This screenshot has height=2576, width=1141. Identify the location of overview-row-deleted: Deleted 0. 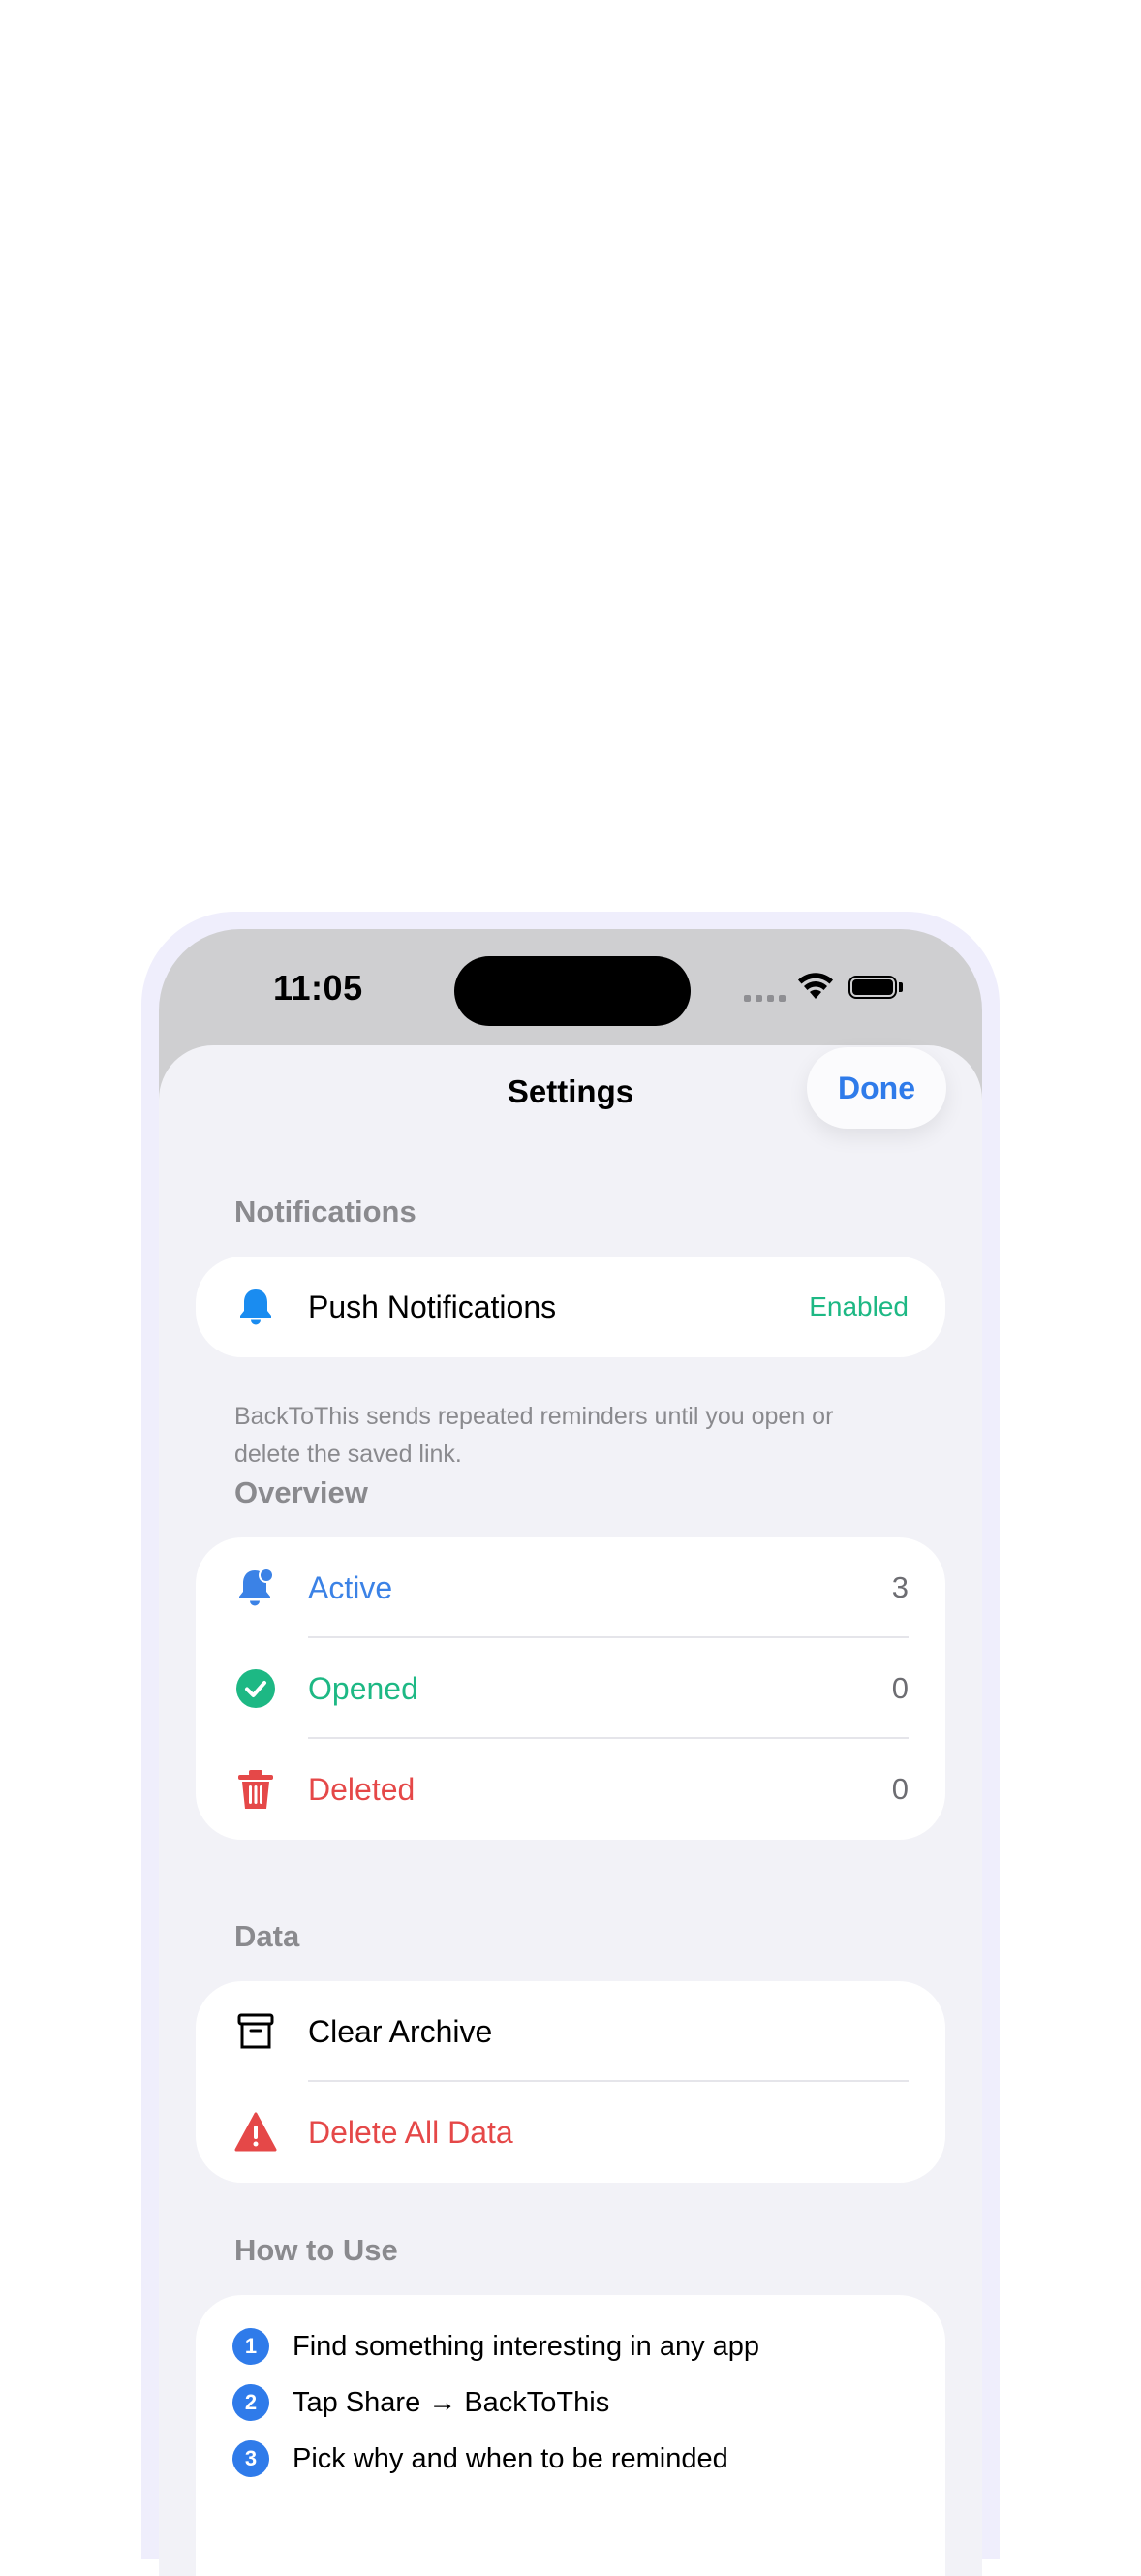
(570, 1789).